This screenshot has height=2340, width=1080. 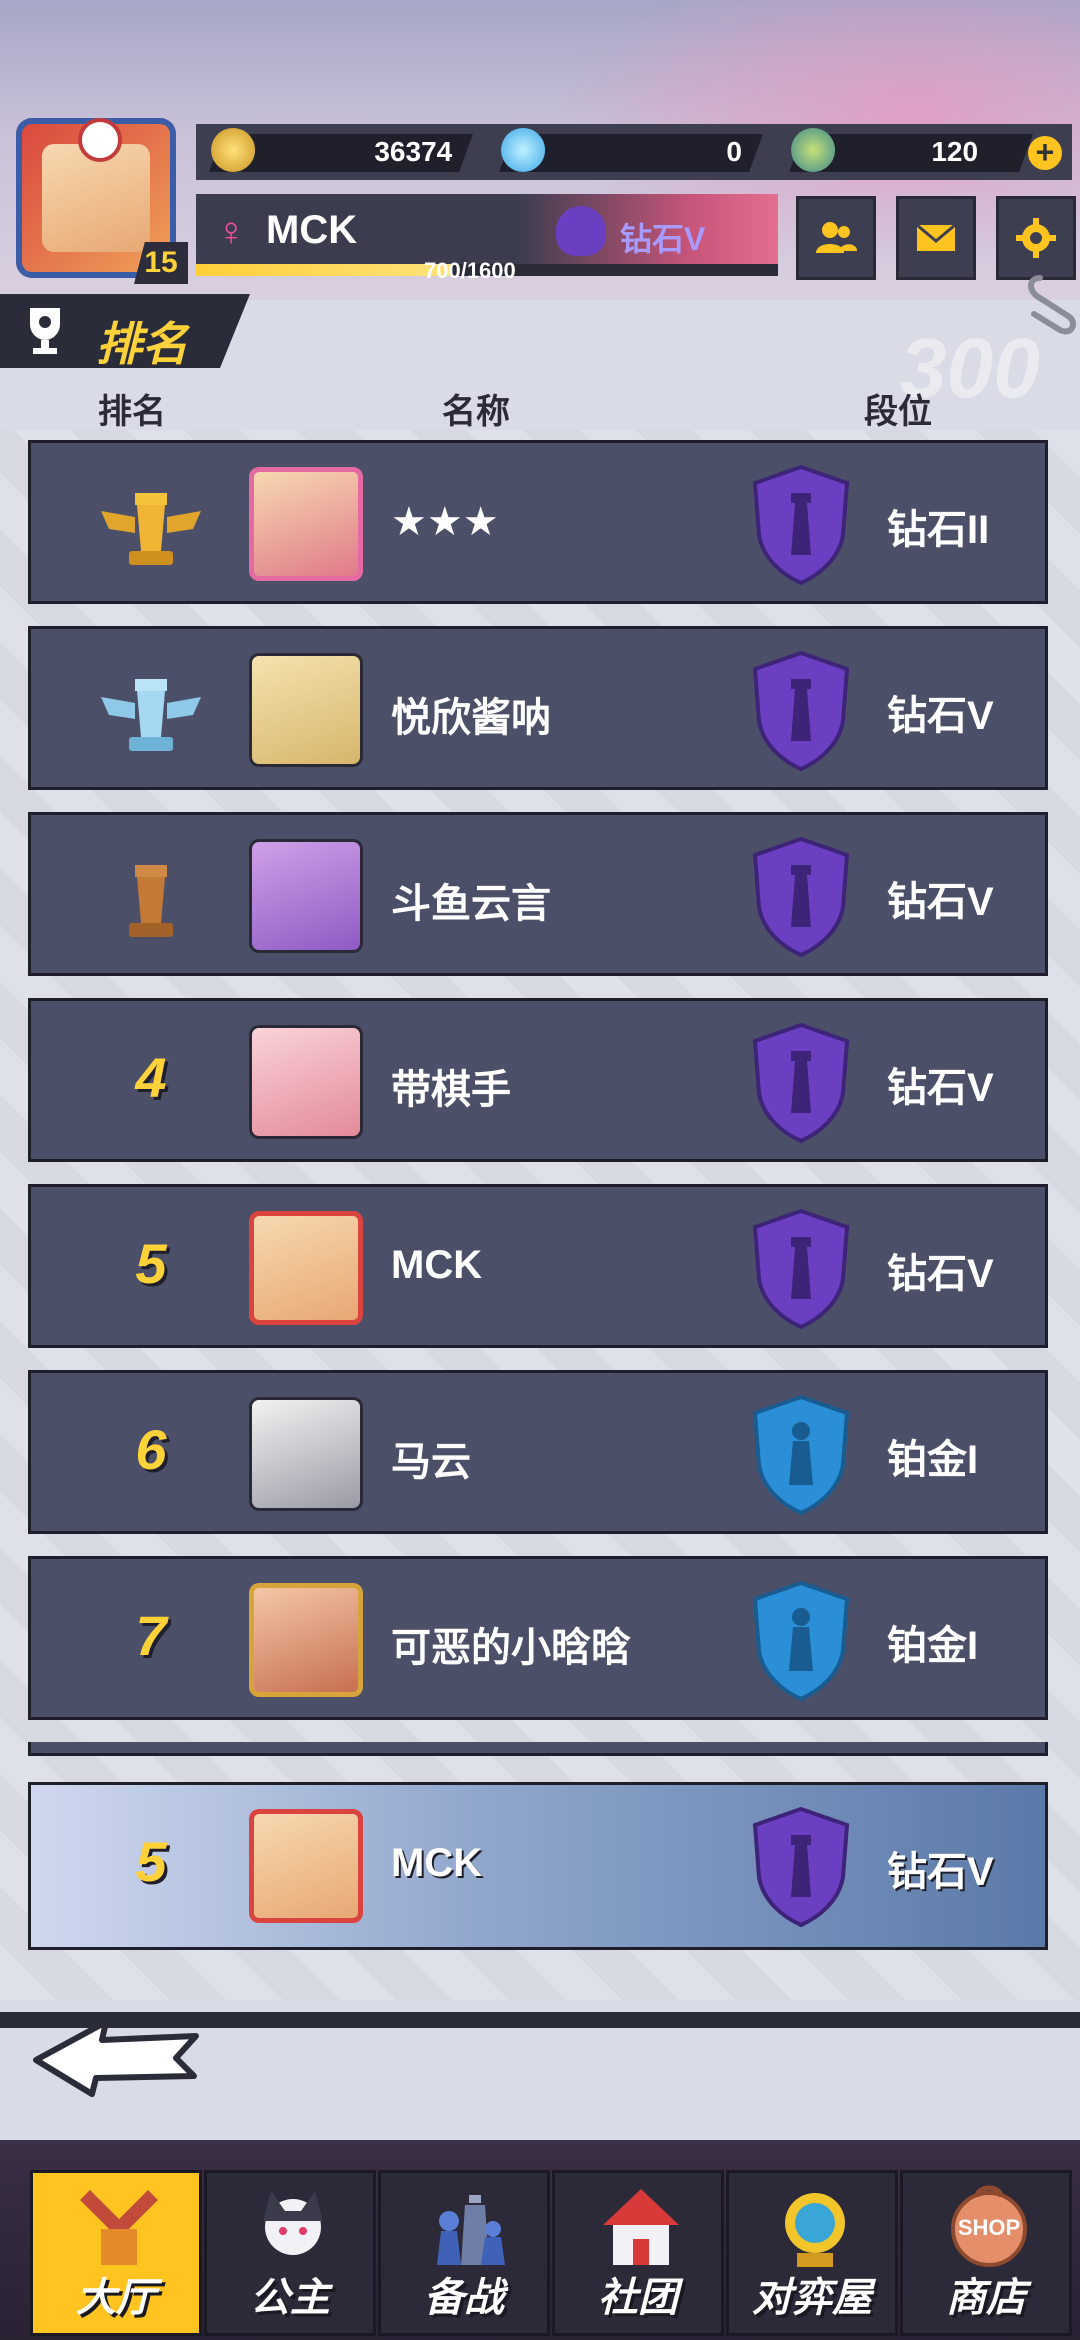 I want to click on club-icon, so click(x=641, y=2227).